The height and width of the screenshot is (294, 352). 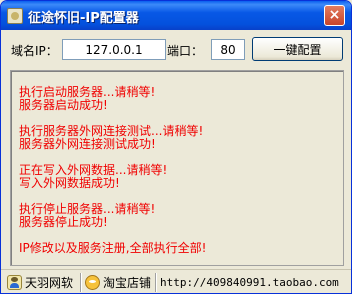 I want to click on status-author: 天羽网软, so click(x=40, y=283).